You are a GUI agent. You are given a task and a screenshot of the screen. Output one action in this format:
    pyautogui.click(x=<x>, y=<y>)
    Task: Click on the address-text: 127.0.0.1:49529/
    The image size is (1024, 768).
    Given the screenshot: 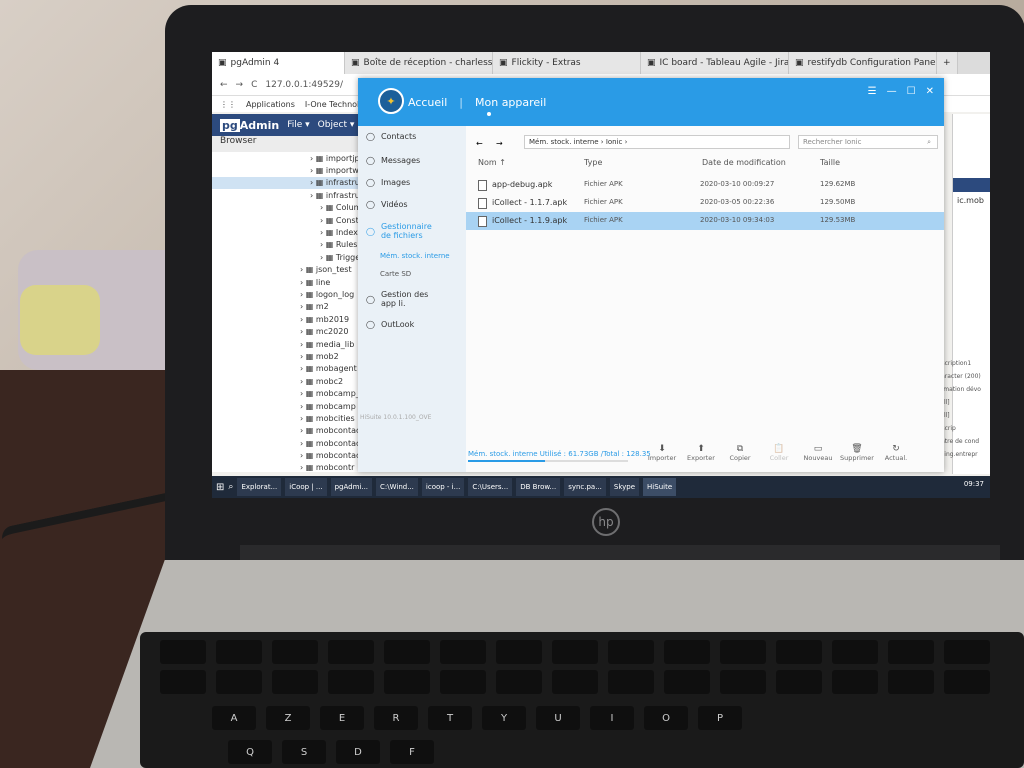 What is the action you would take?
    pyautogui.click(x=304, y=85)
    